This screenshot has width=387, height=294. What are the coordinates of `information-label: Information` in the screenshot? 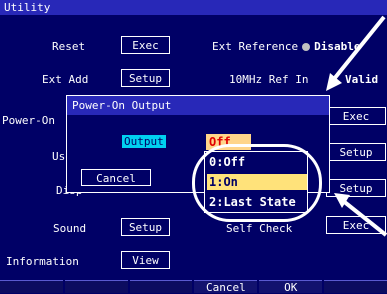 It's located at (42, 261).